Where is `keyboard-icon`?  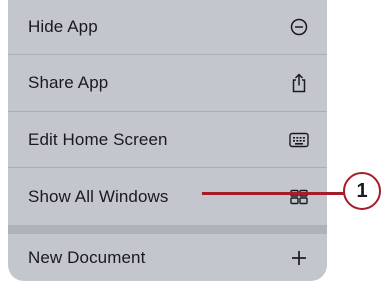
keyboard-icon is located at coordinates (299, 140).